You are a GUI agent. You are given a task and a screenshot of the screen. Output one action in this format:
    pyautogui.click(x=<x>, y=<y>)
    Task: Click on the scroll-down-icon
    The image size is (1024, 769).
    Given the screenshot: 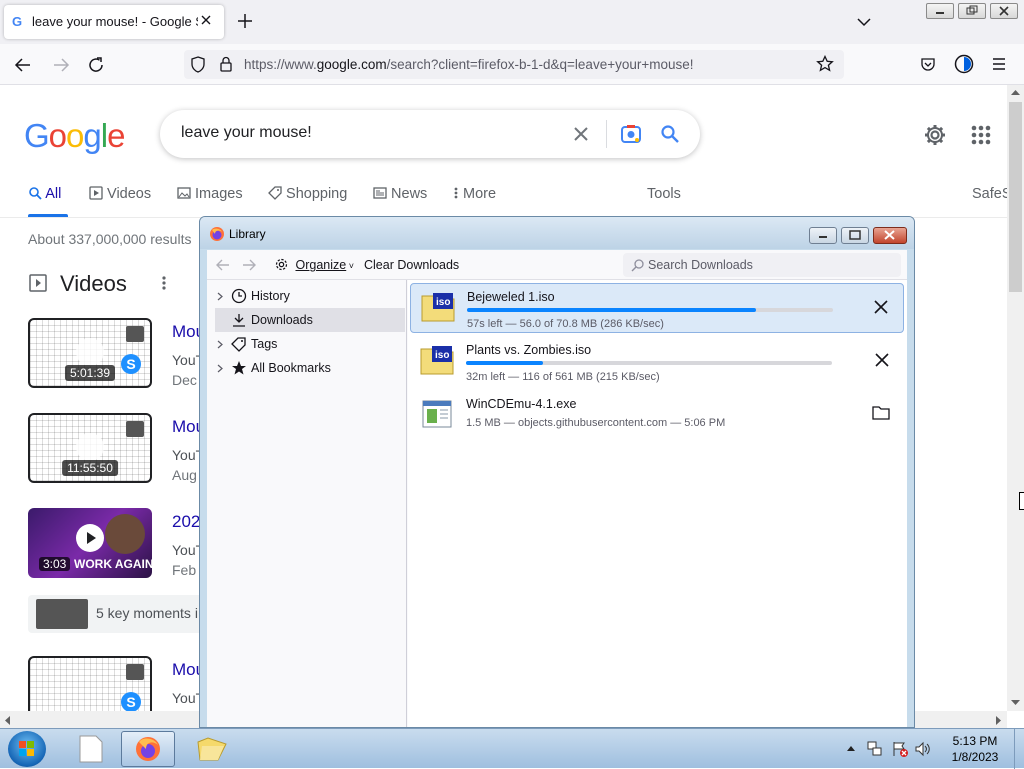 What is the action you would take?
    pyautogui.click(x=1015, y=702)
    